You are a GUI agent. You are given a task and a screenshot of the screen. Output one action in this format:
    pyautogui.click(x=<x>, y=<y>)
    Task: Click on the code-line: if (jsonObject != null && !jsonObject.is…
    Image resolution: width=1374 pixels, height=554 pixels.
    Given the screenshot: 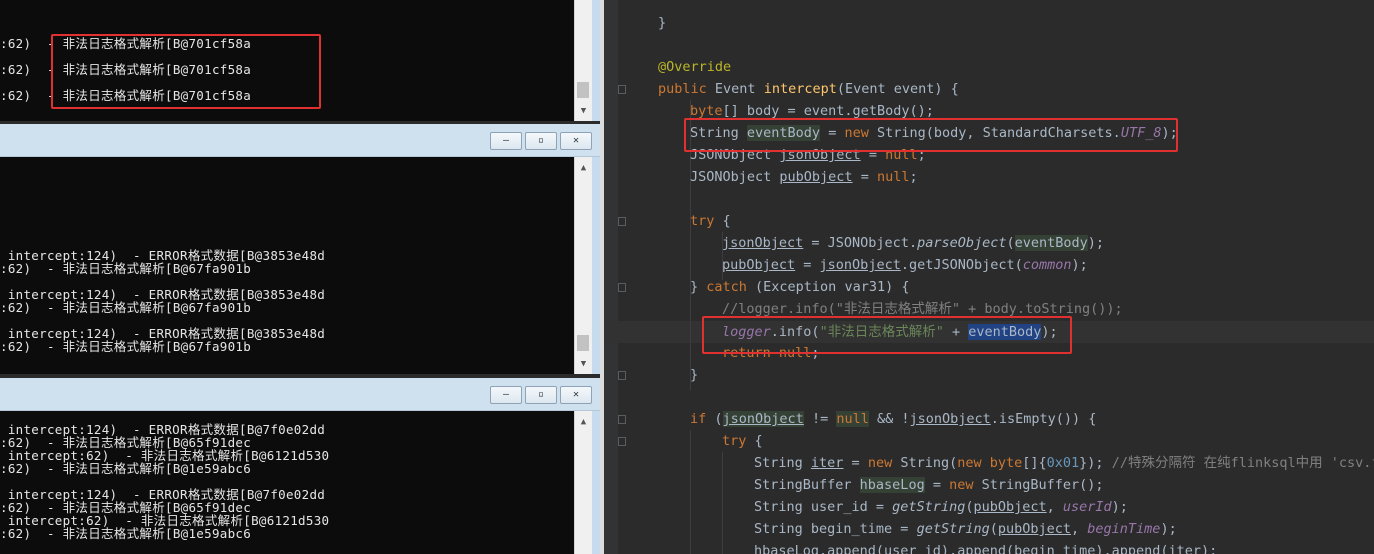 What is the action you would take?
    pyautogui.click(x=893, y=419)
    